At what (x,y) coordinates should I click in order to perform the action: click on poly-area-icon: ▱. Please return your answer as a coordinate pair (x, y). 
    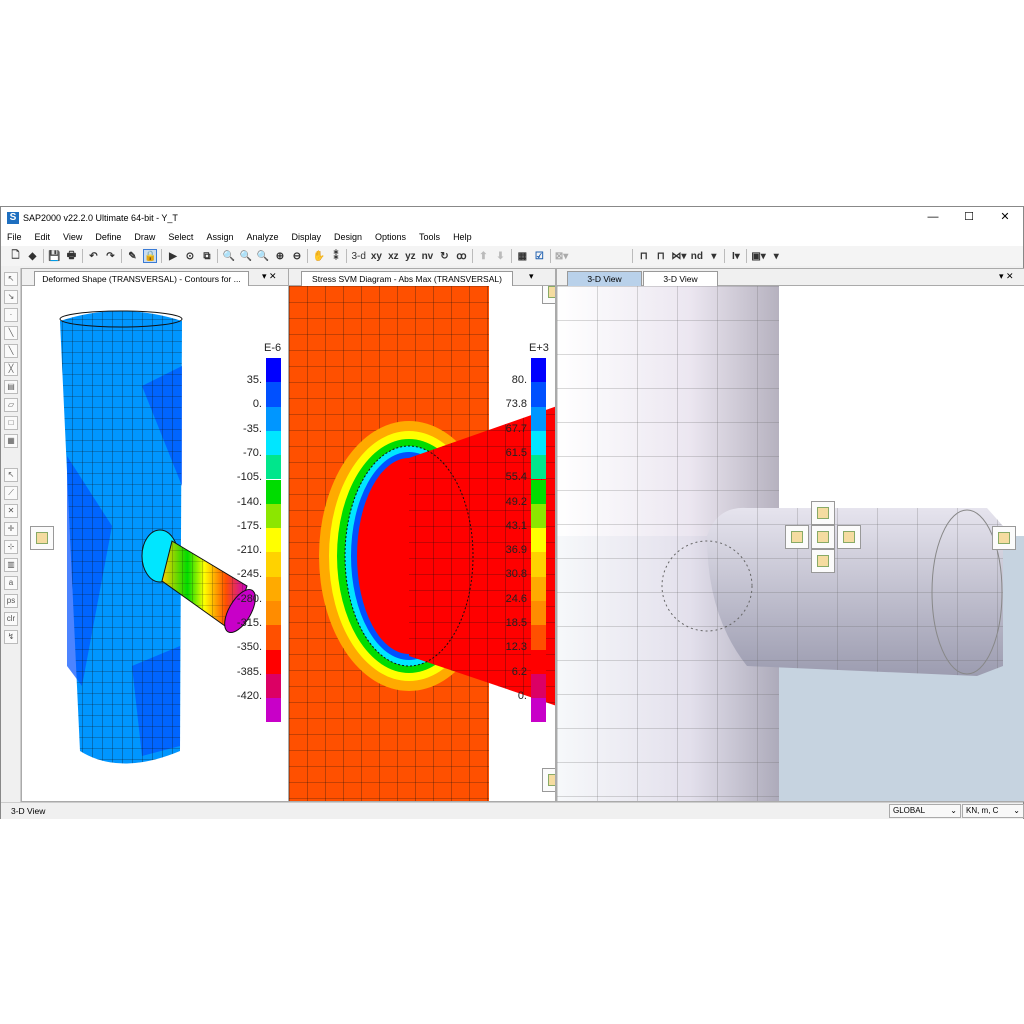
    Looking at the image, I should click on (11, 405).